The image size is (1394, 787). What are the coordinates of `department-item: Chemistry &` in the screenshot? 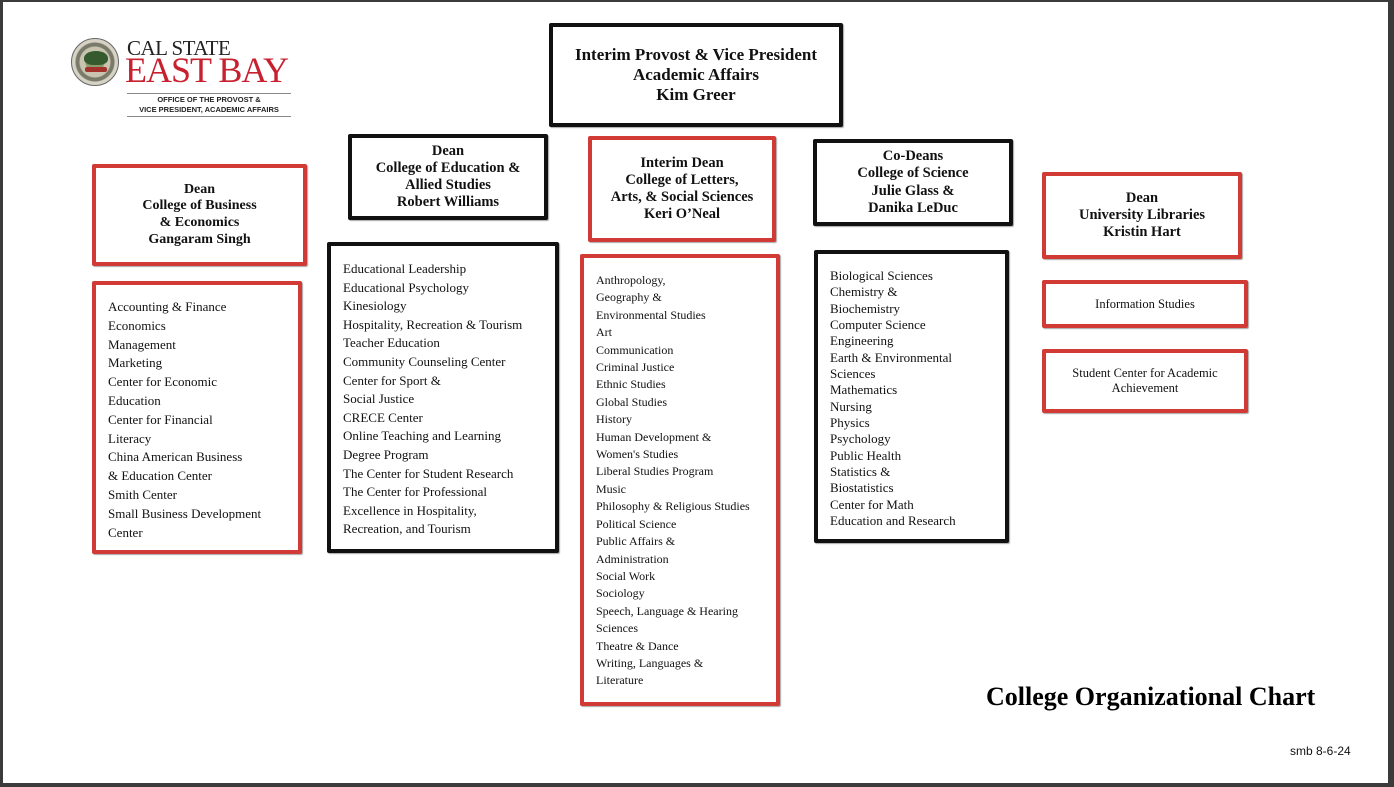 It's located at (864, 292).